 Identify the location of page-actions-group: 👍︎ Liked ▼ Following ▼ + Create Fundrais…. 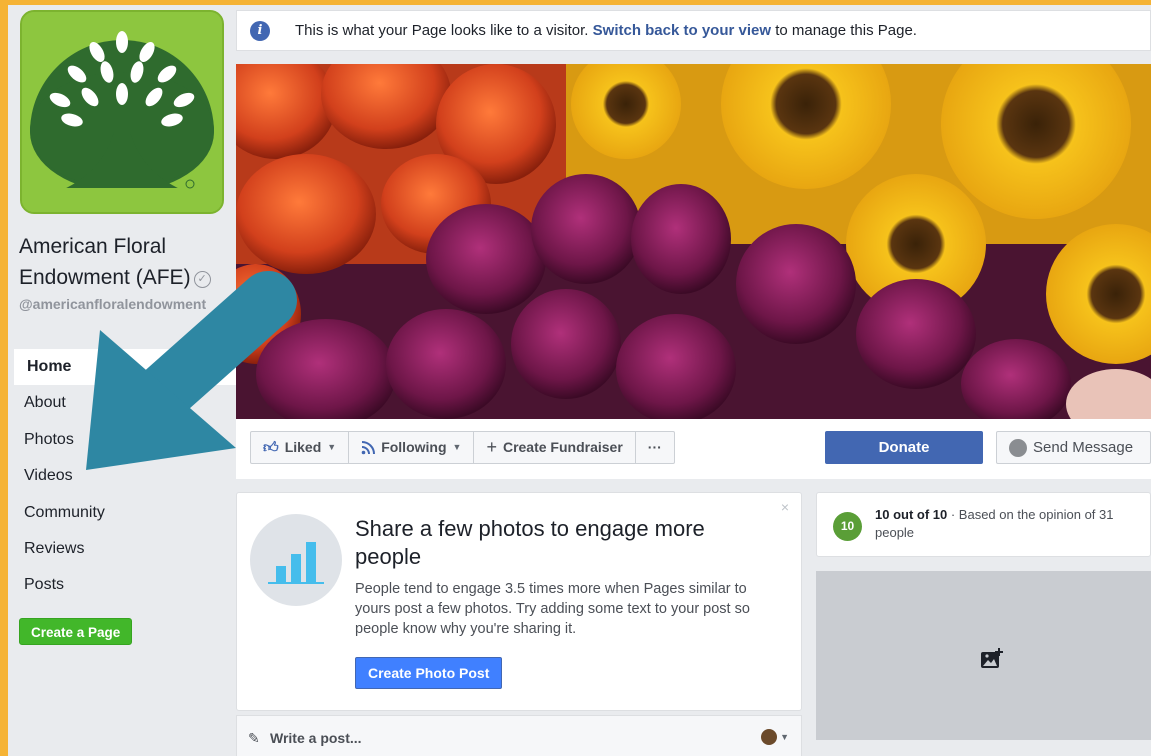
(462, 447).